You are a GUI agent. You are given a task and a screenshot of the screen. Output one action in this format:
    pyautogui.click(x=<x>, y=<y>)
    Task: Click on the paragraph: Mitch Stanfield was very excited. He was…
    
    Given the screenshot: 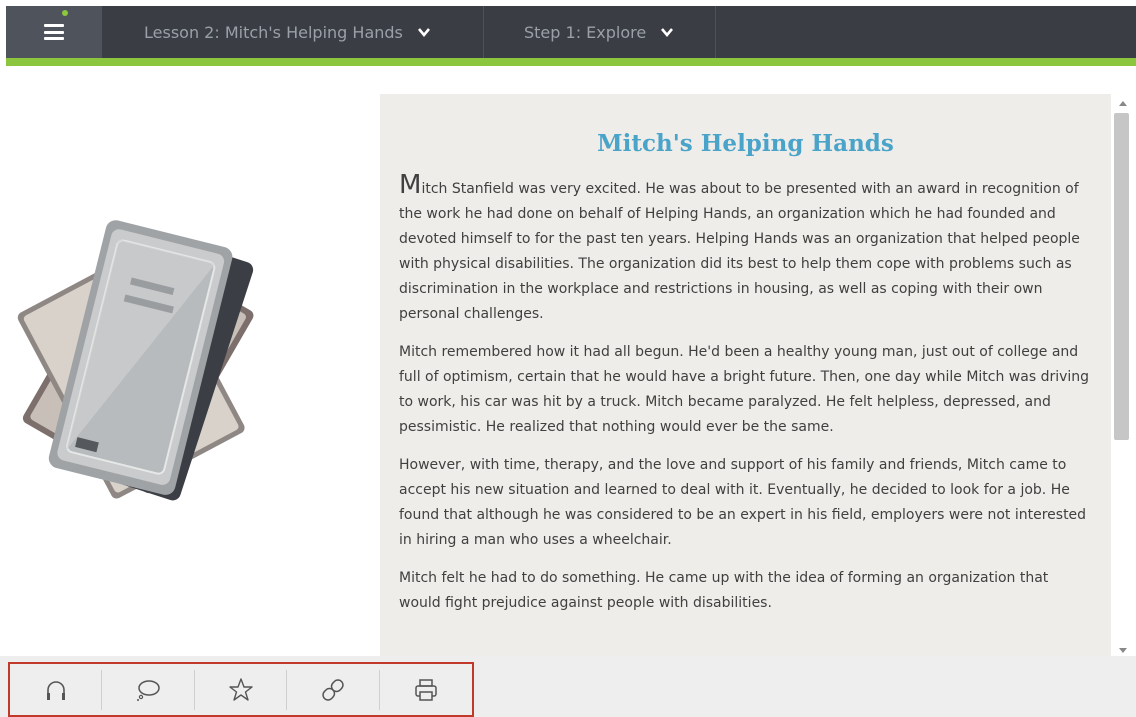 What is the action you would take?
    pyautogui.click(x=745, y=249)
    